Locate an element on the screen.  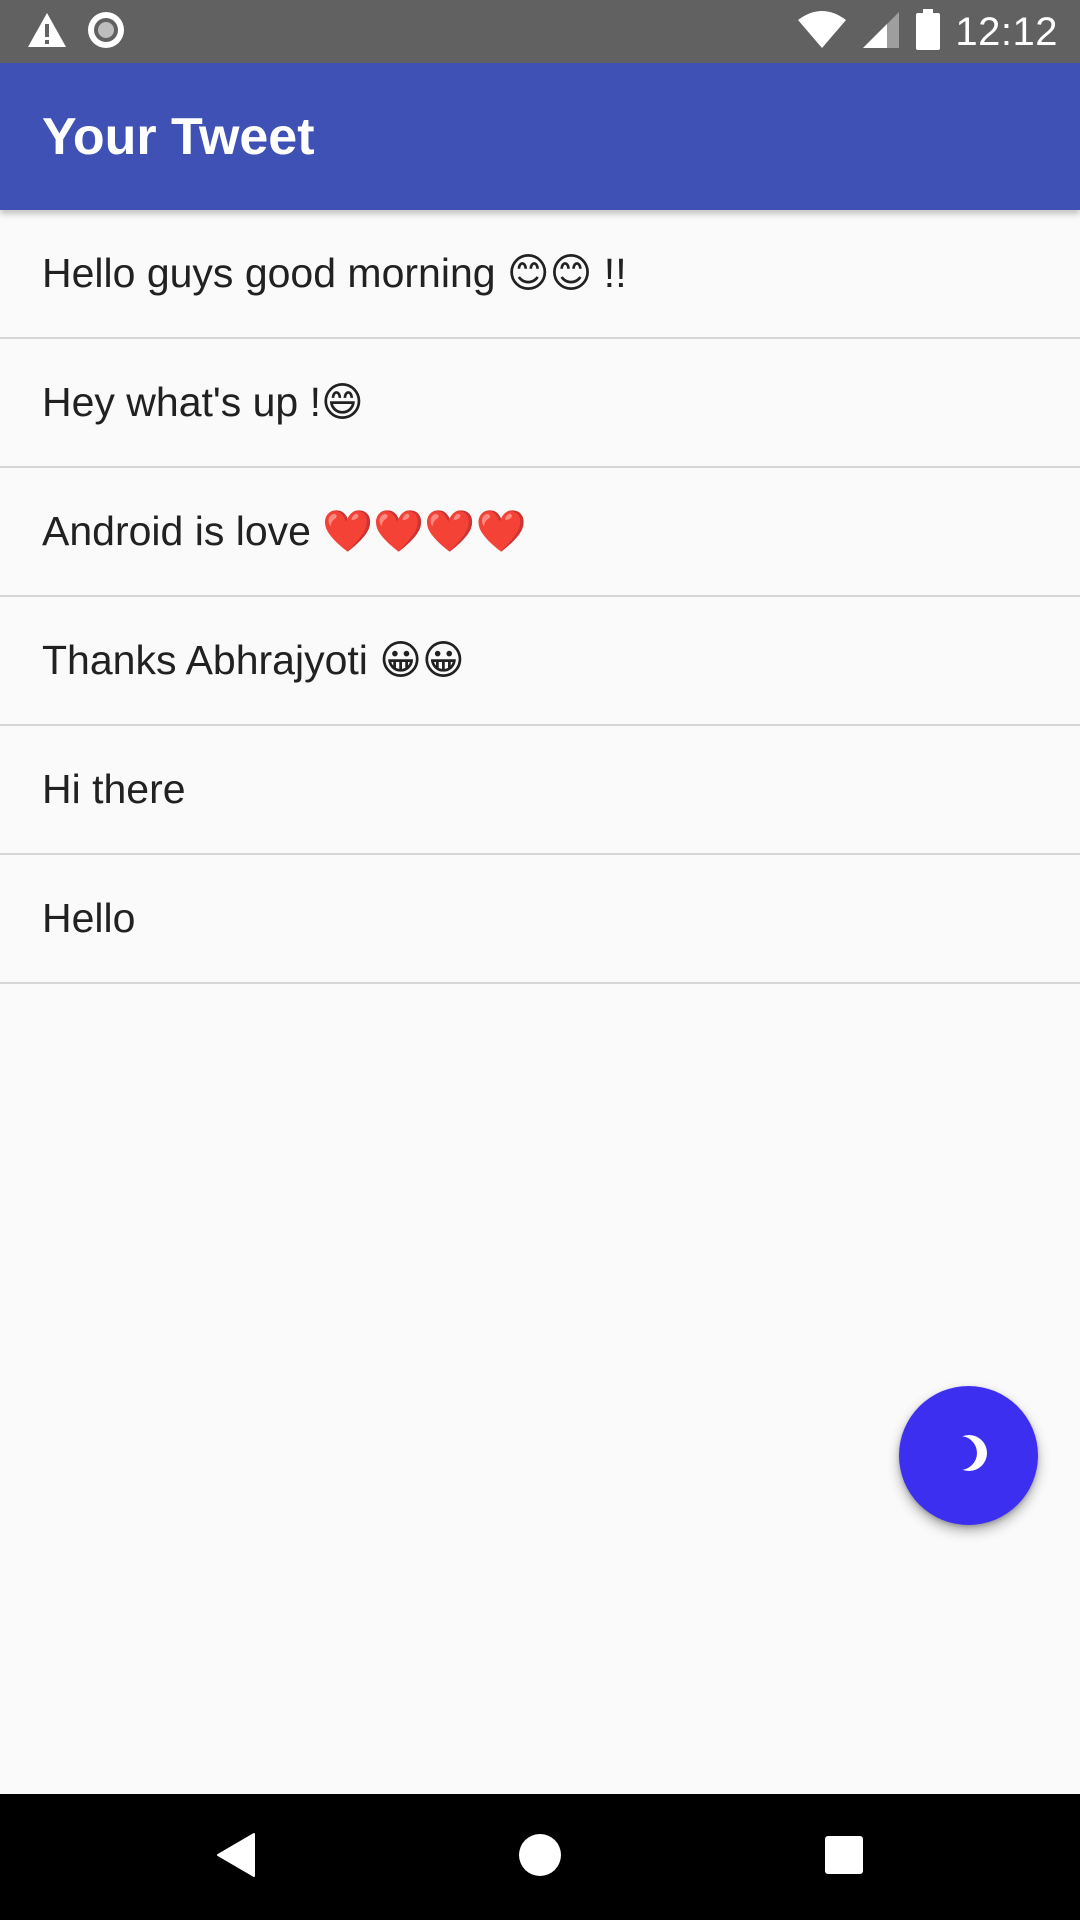
moon-icon is located at coordinates (966, 1455).